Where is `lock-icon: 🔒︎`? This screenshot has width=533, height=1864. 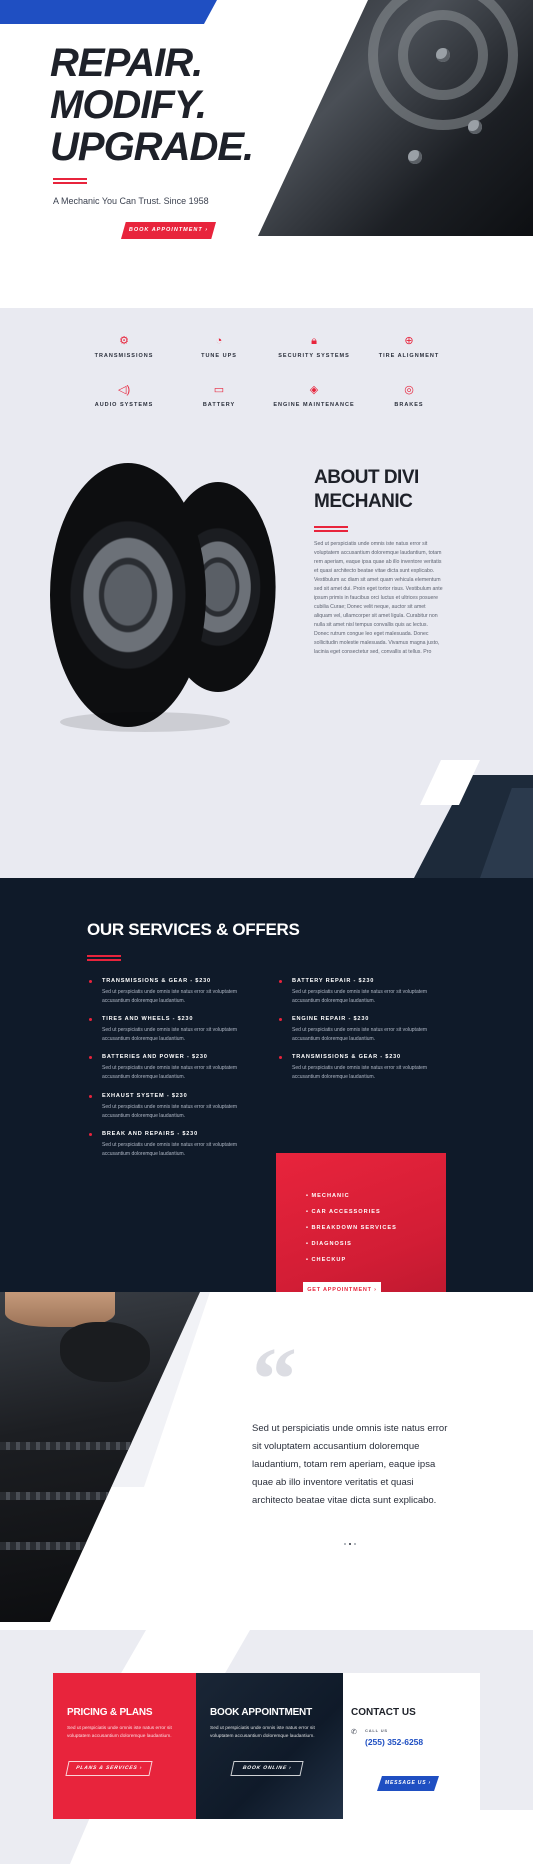
lock-icon: 🔒︎ is located at coordinates (314, 341).